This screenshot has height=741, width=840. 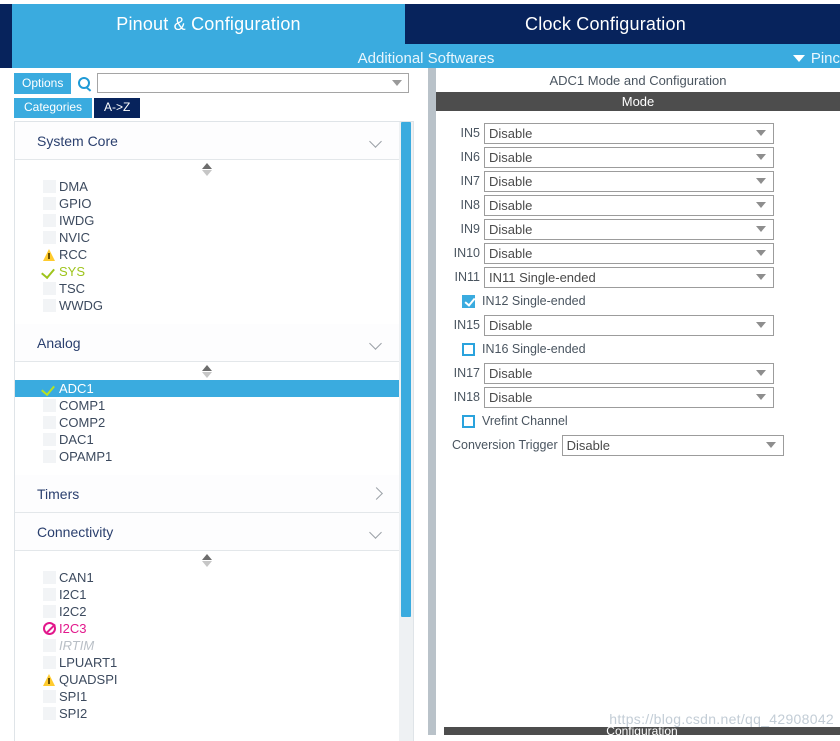 What do you see at coordinates (207, 237) in the screenshot?
I see `tree-item-nvic: NVIC` at bounding box center [207, 237].